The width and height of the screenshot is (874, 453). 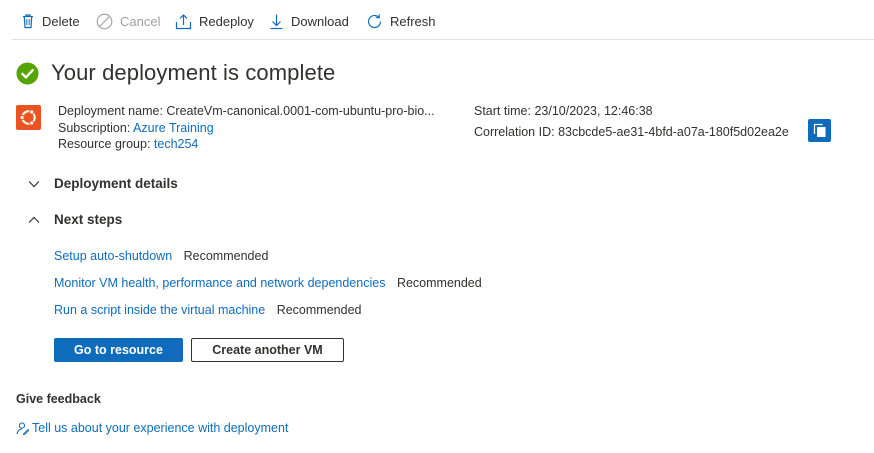 What do you see at coordinates (267, 350) in the screenshot?
I see `create-another-vm-button: Create another VM` at bounding box center [267, 350].